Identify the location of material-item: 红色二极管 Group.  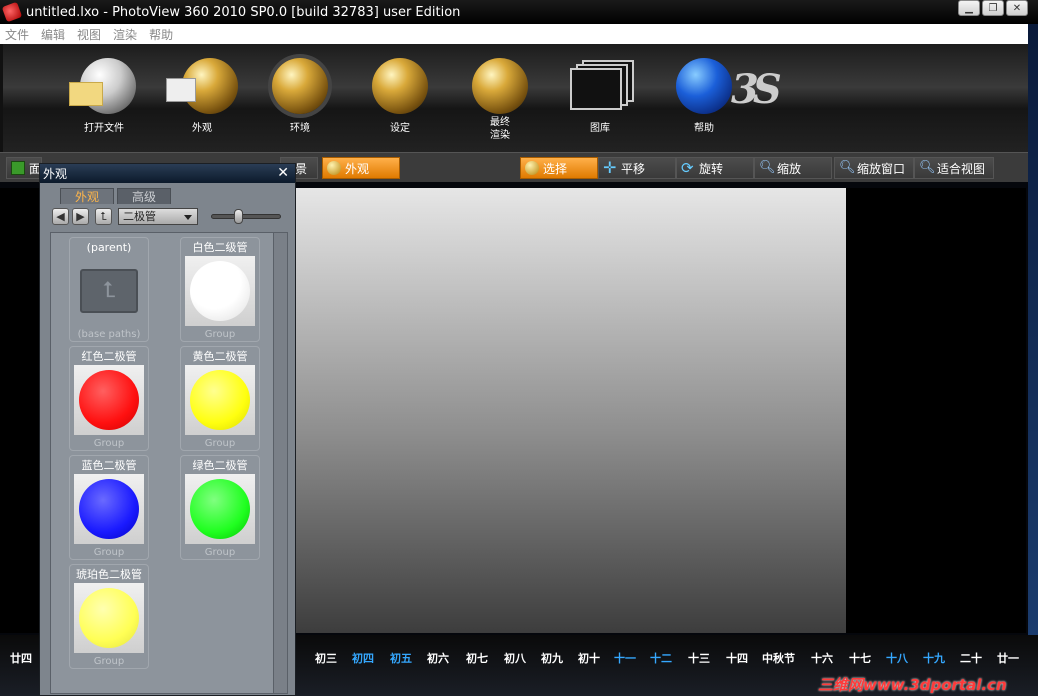
(109, 398).